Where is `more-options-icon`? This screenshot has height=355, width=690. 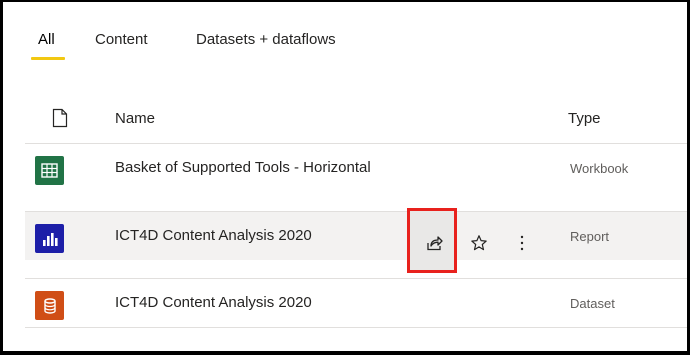
more-options-icon is located at coordinates (522, 245).